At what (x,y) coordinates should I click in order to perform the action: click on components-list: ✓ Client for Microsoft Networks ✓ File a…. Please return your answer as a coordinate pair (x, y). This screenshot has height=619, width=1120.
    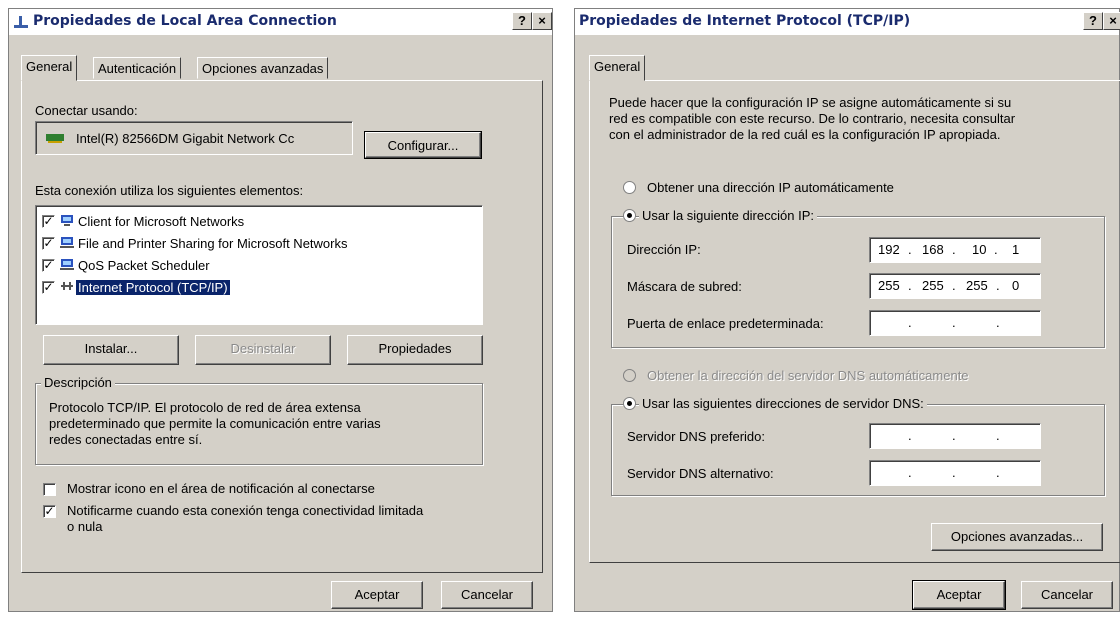
    Looking at the image, I should click on (259, 265).